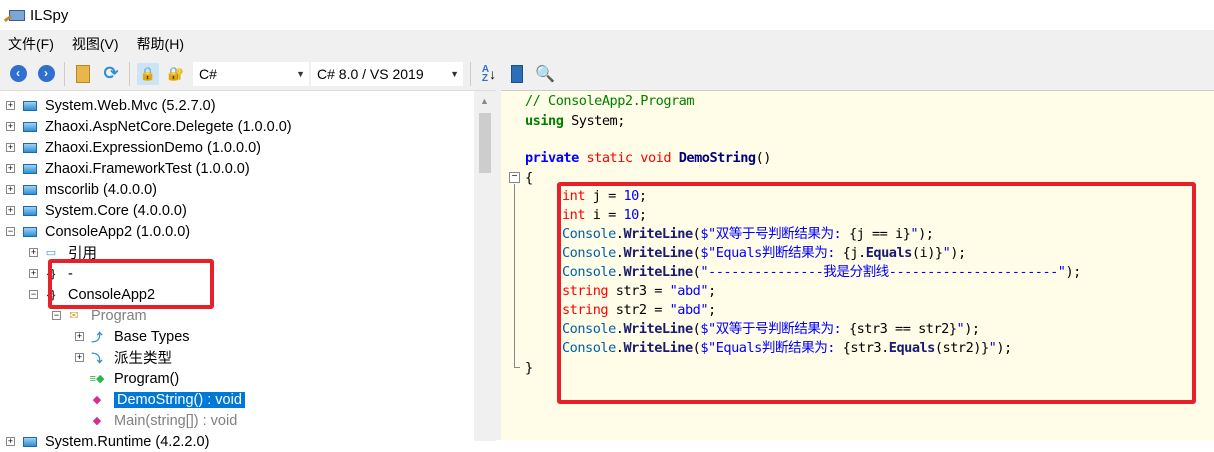 The height and width of the screenshot is (452, 1214). I want to click on back-button: ‹, so click(18, 74).